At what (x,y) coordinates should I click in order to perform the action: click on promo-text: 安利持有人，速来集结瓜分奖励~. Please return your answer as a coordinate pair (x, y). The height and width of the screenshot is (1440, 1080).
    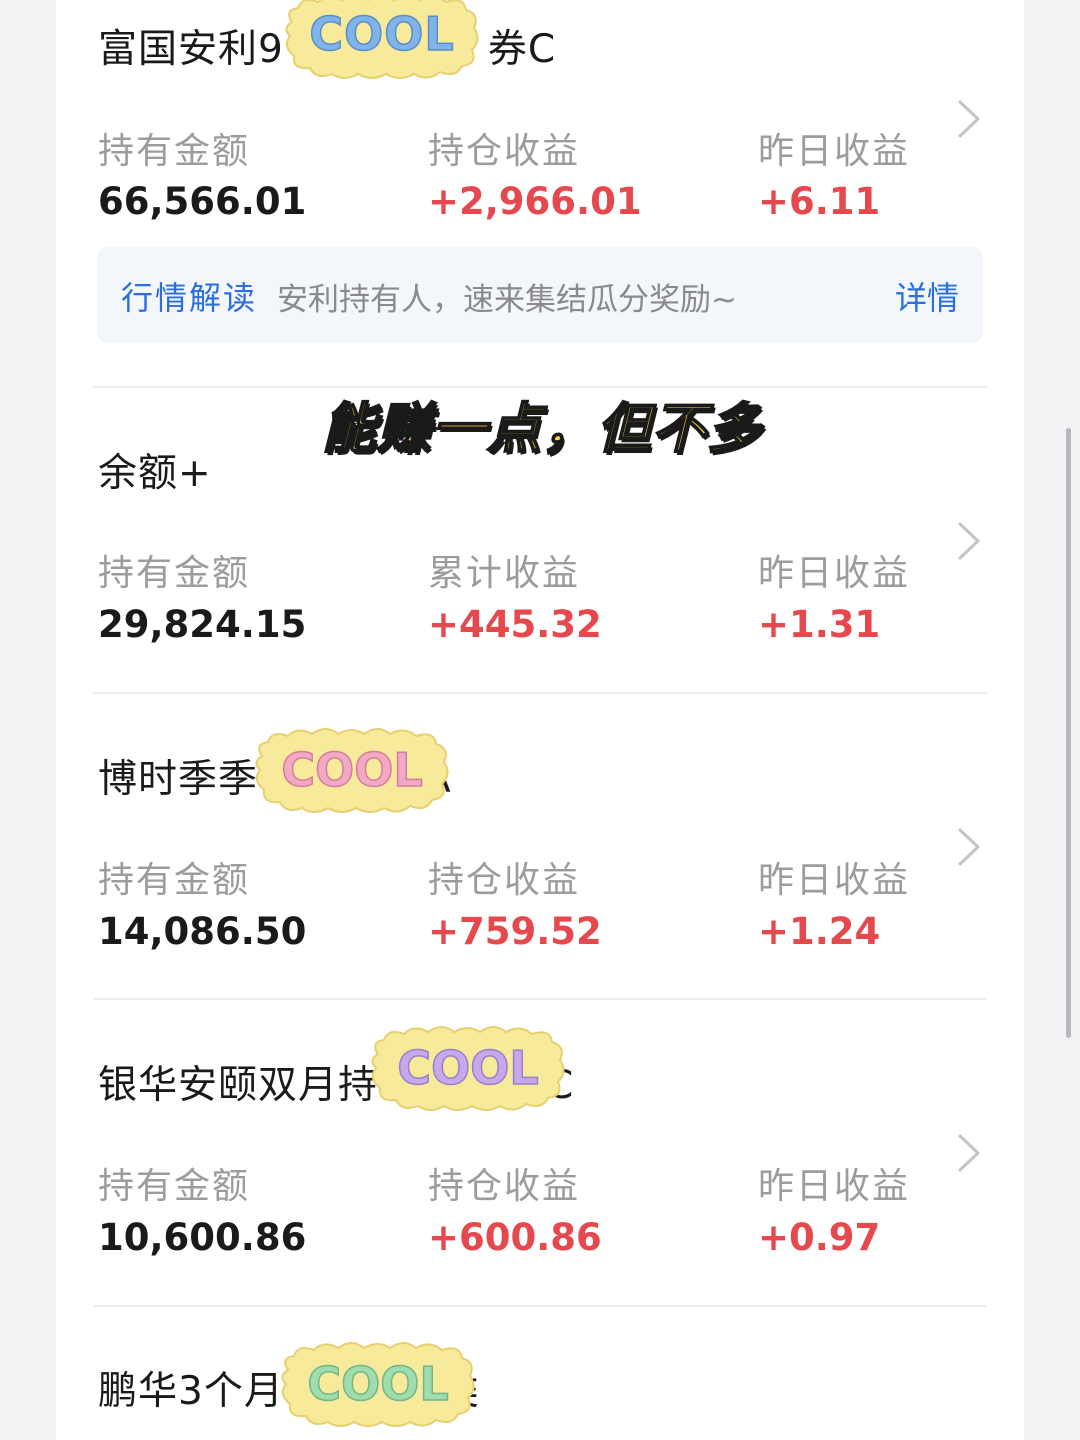
    Looking at the image, I should click on (507, 300).